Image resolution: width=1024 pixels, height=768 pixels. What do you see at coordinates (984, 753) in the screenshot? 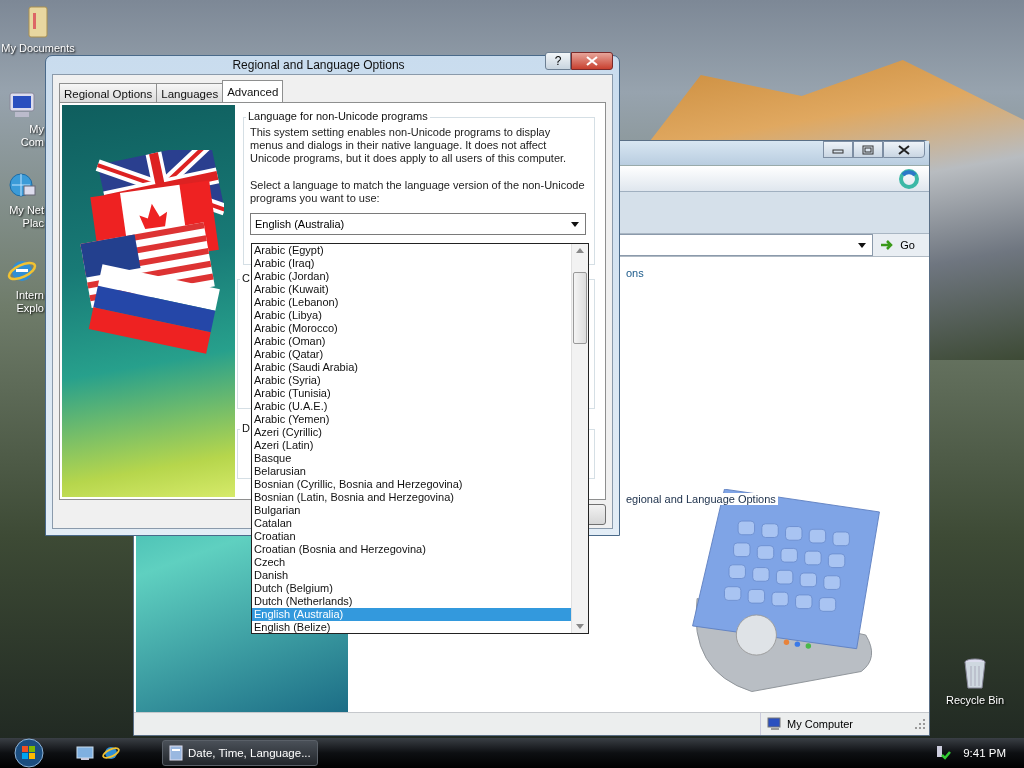
I see `clock: 9:41 PM` at bounding box center [984, 753].